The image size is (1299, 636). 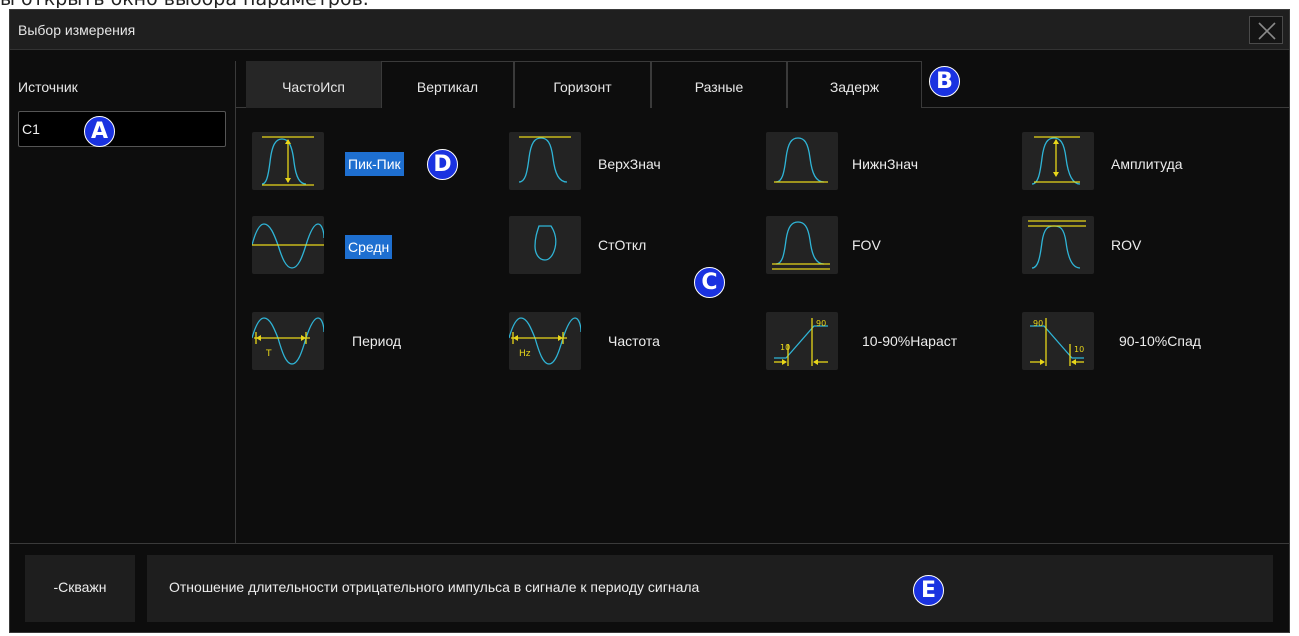 I want to click on measurement-label-frequency: Частота, so click(x=634, y=341).